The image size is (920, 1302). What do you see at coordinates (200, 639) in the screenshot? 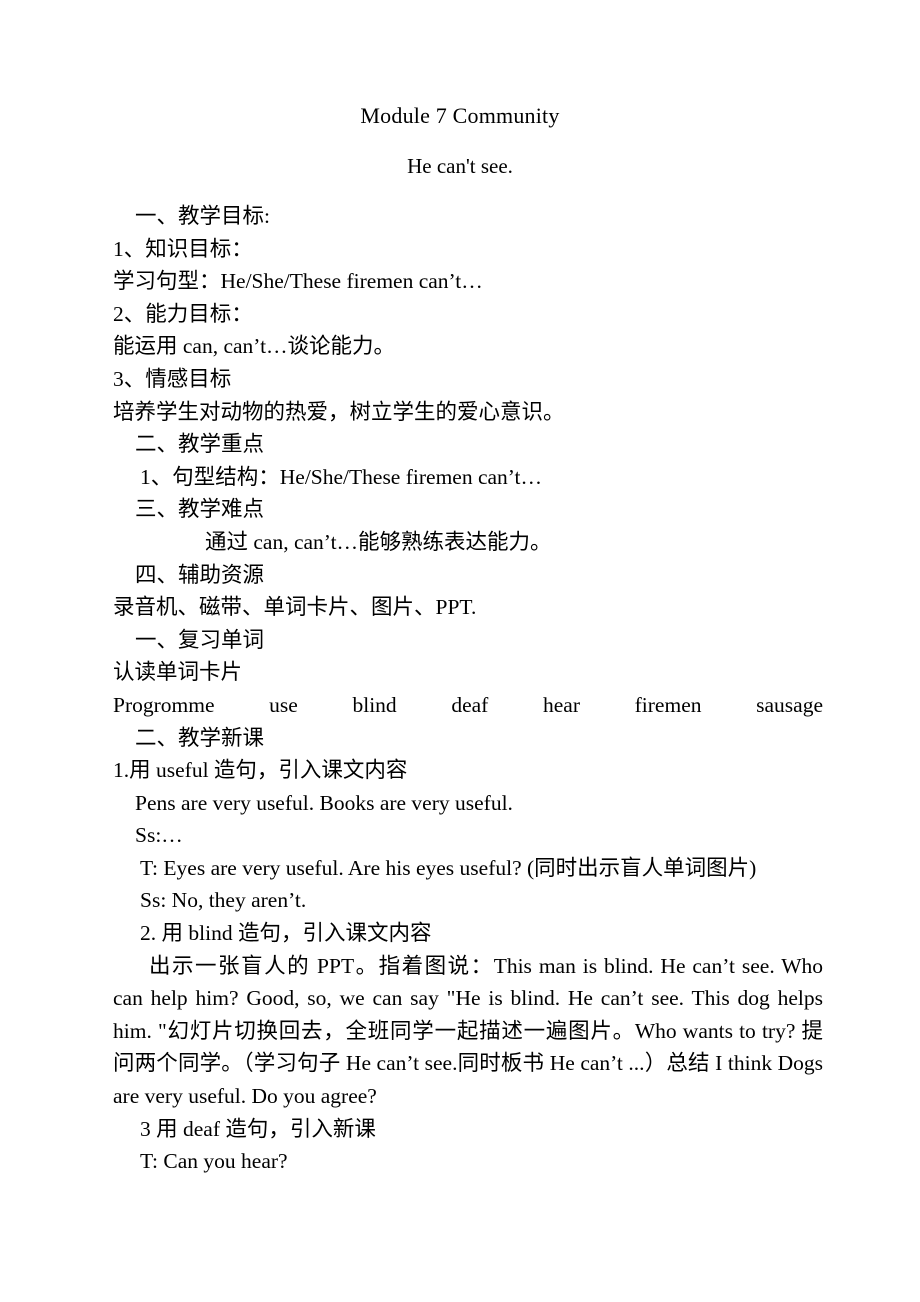
I see `heading-review-words: 一、复习单词` at bounding box center [200, 639].